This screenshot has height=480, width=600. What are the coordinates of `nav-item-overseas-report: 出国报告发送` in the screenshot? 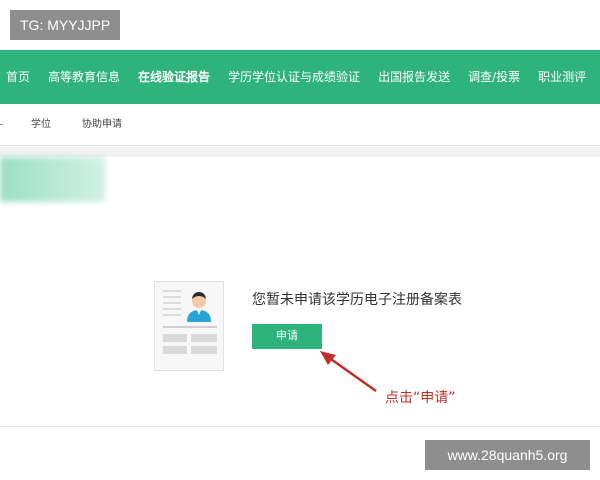 It's located at (414, 77).